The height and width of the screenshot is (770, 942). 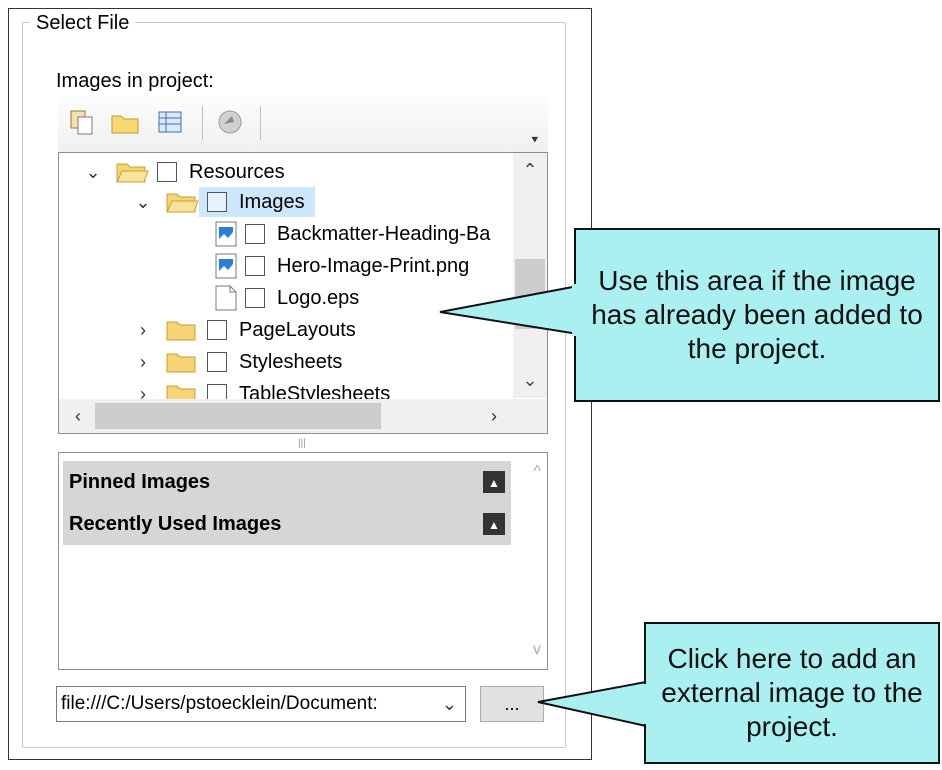 What do you see at coordinates (170, 122) in the screenshot?
I see `grid-view-icon` at bounding box center [170, 122].